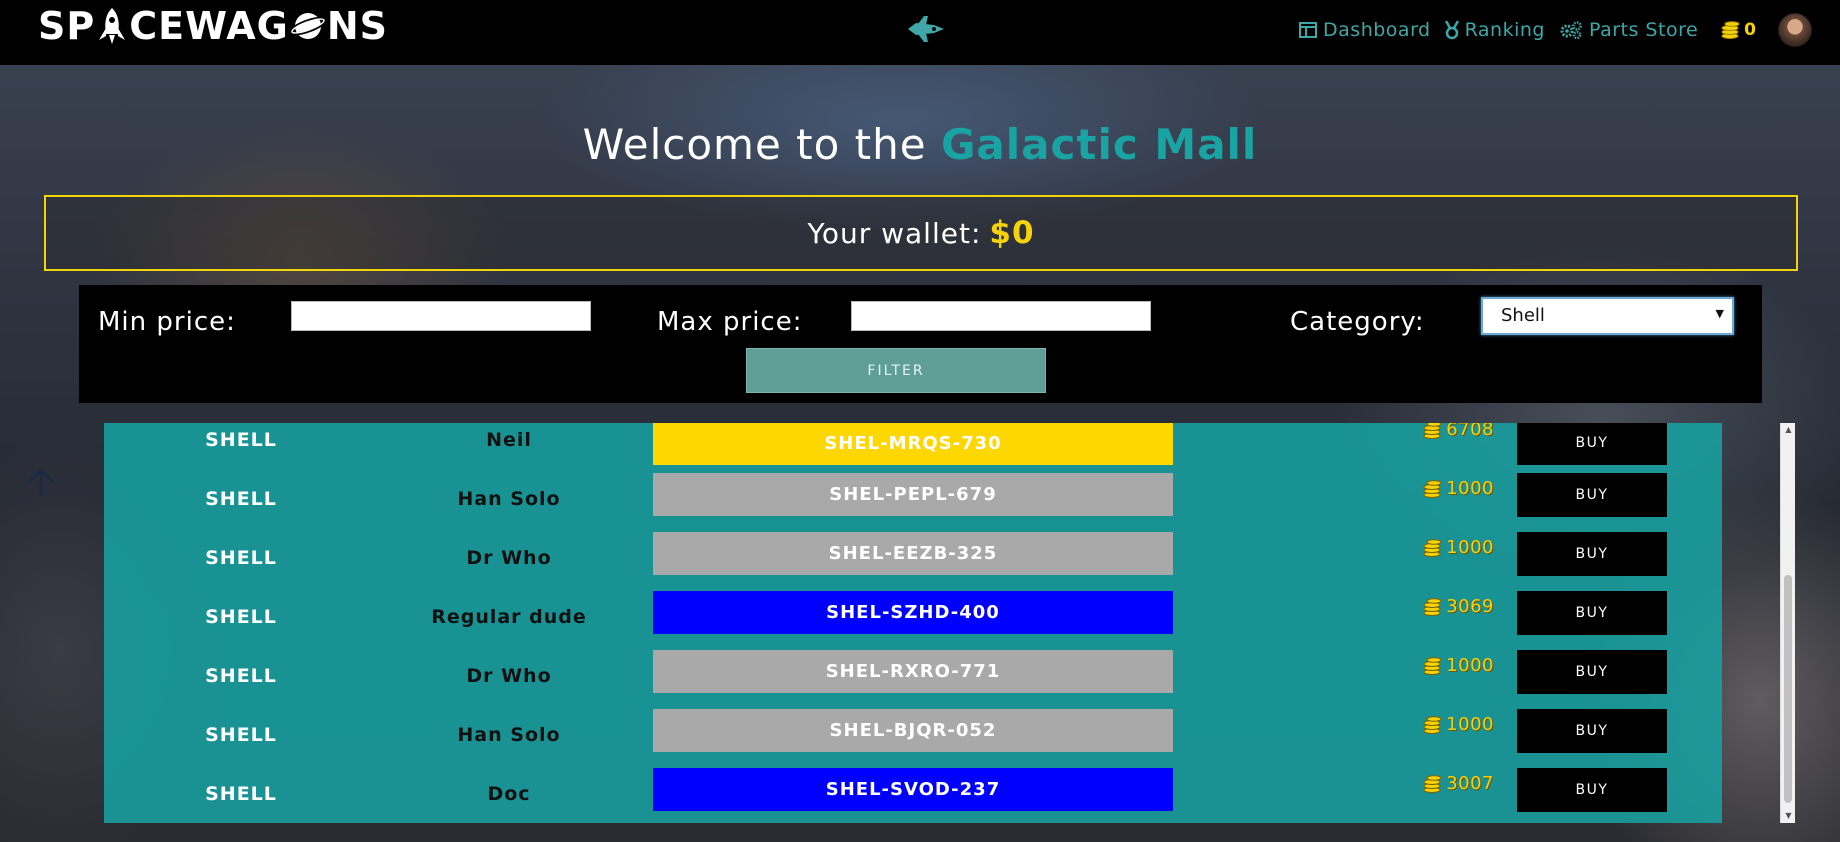 The height and width of the screenshot is (842, 1840). Describe the element at coordinates (913, 789) in the screenshot. I see `part-code: SHEL-SVOD-237` at that location.